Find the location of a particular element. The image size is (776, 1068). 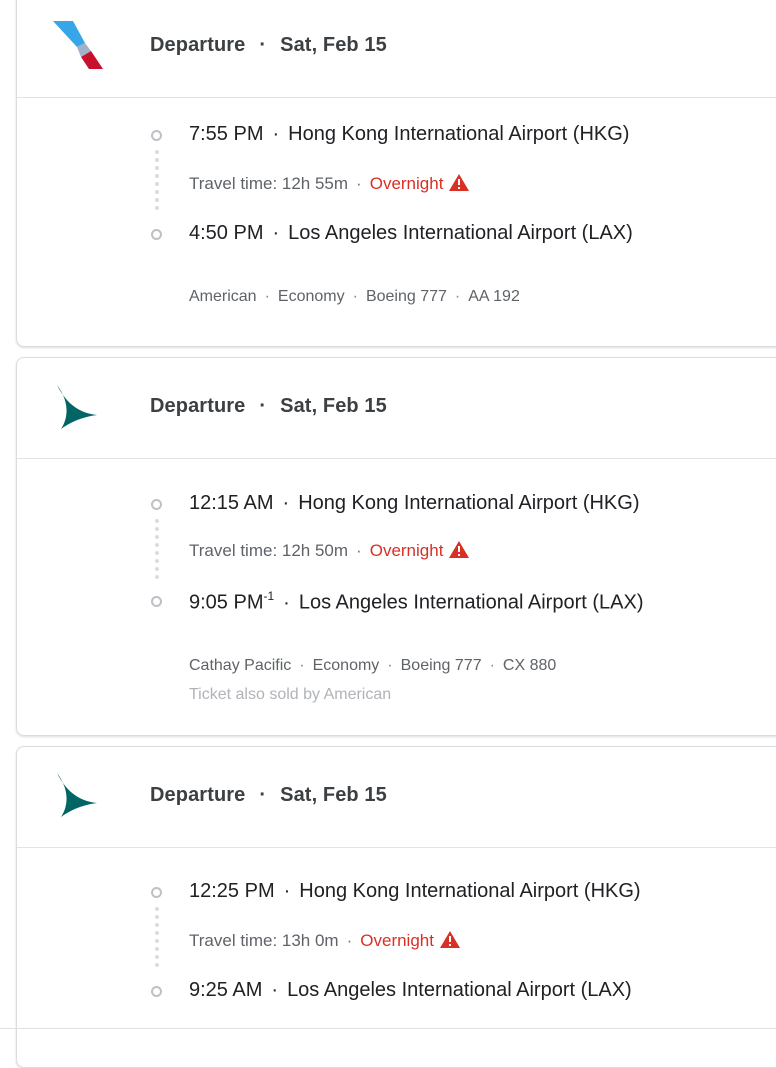

flight-details: Cathay Pacific · Economy · Boeing 777 · CX 880 is located at coordinates (373, 665).